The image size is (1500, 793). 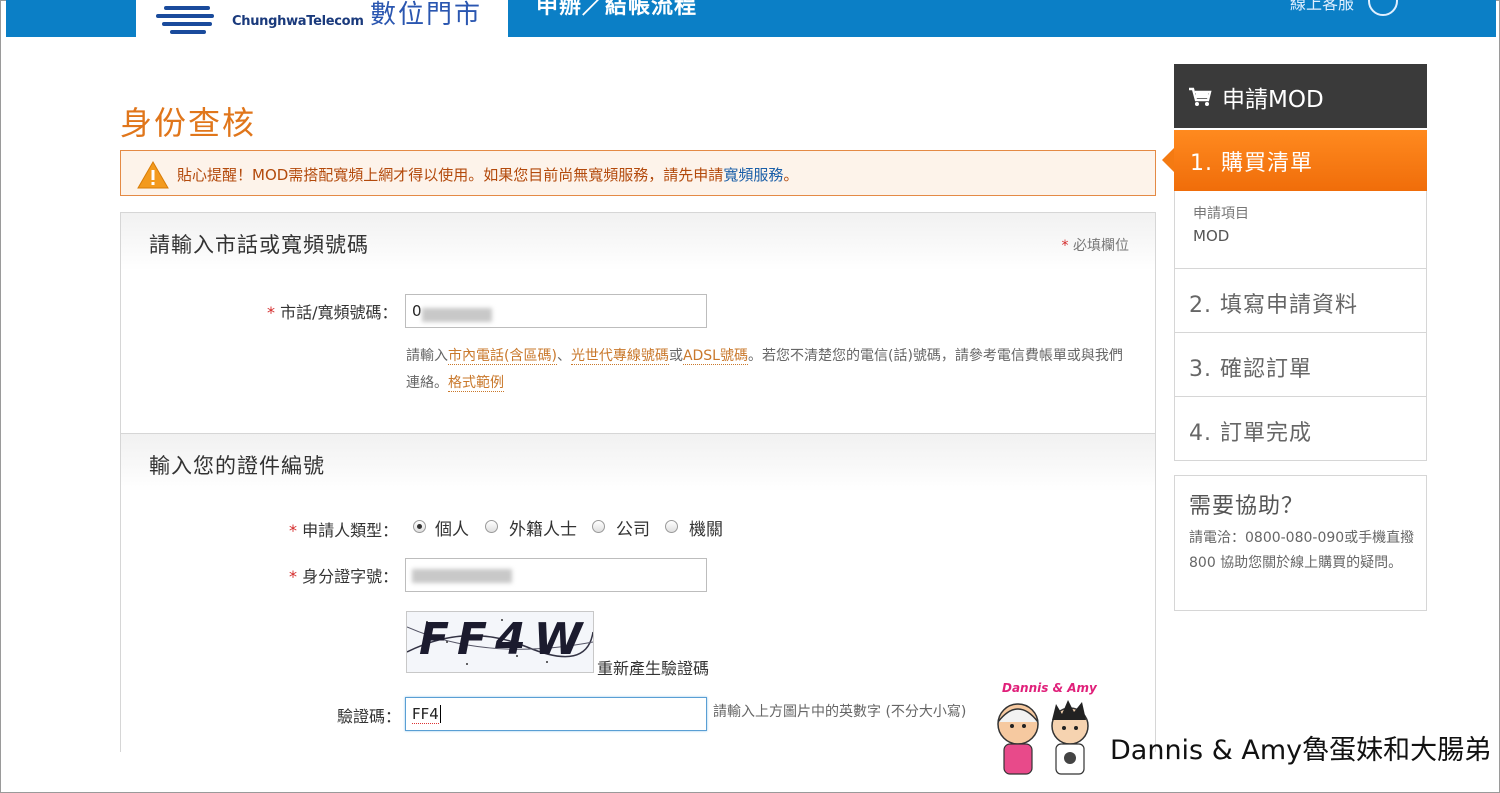 What do you see at coordinates (671, 526) in the screenshot?
I see `radio-agency` at bounding box center [671, 526].